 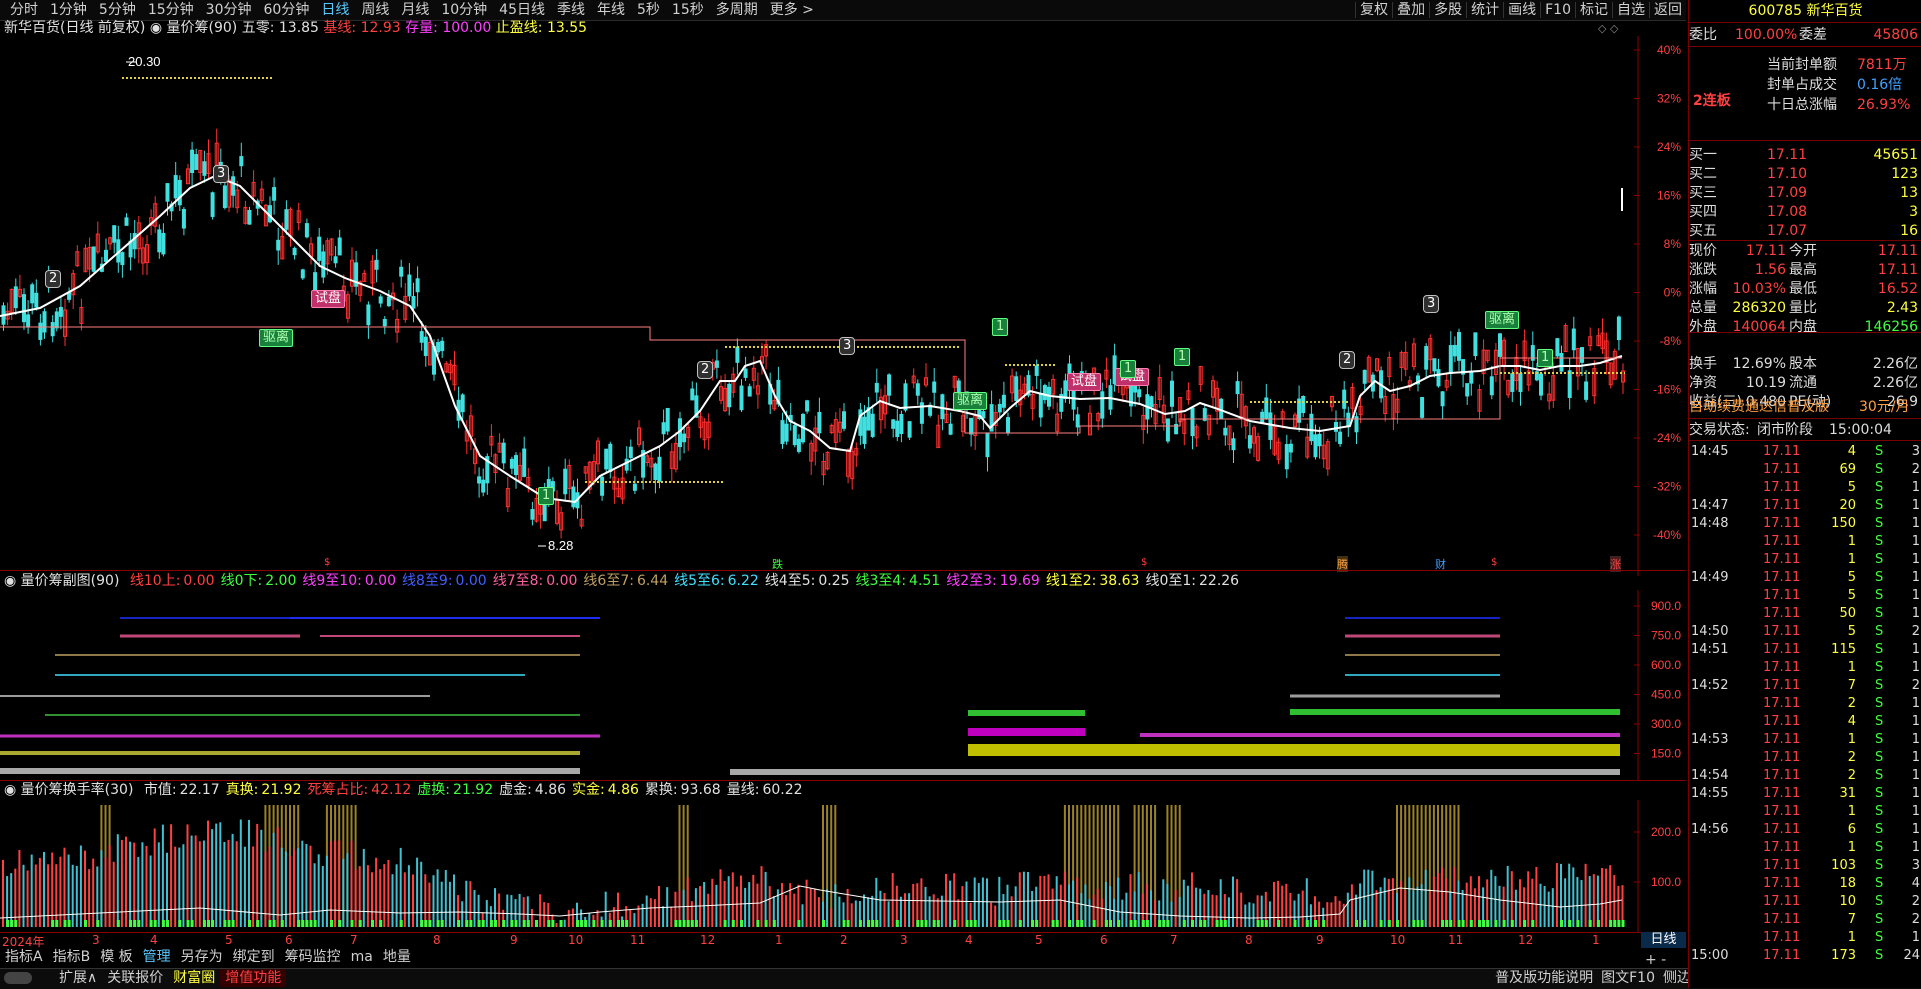 I want to click on tool-button: 叠加, so click(x=1410, y=10).